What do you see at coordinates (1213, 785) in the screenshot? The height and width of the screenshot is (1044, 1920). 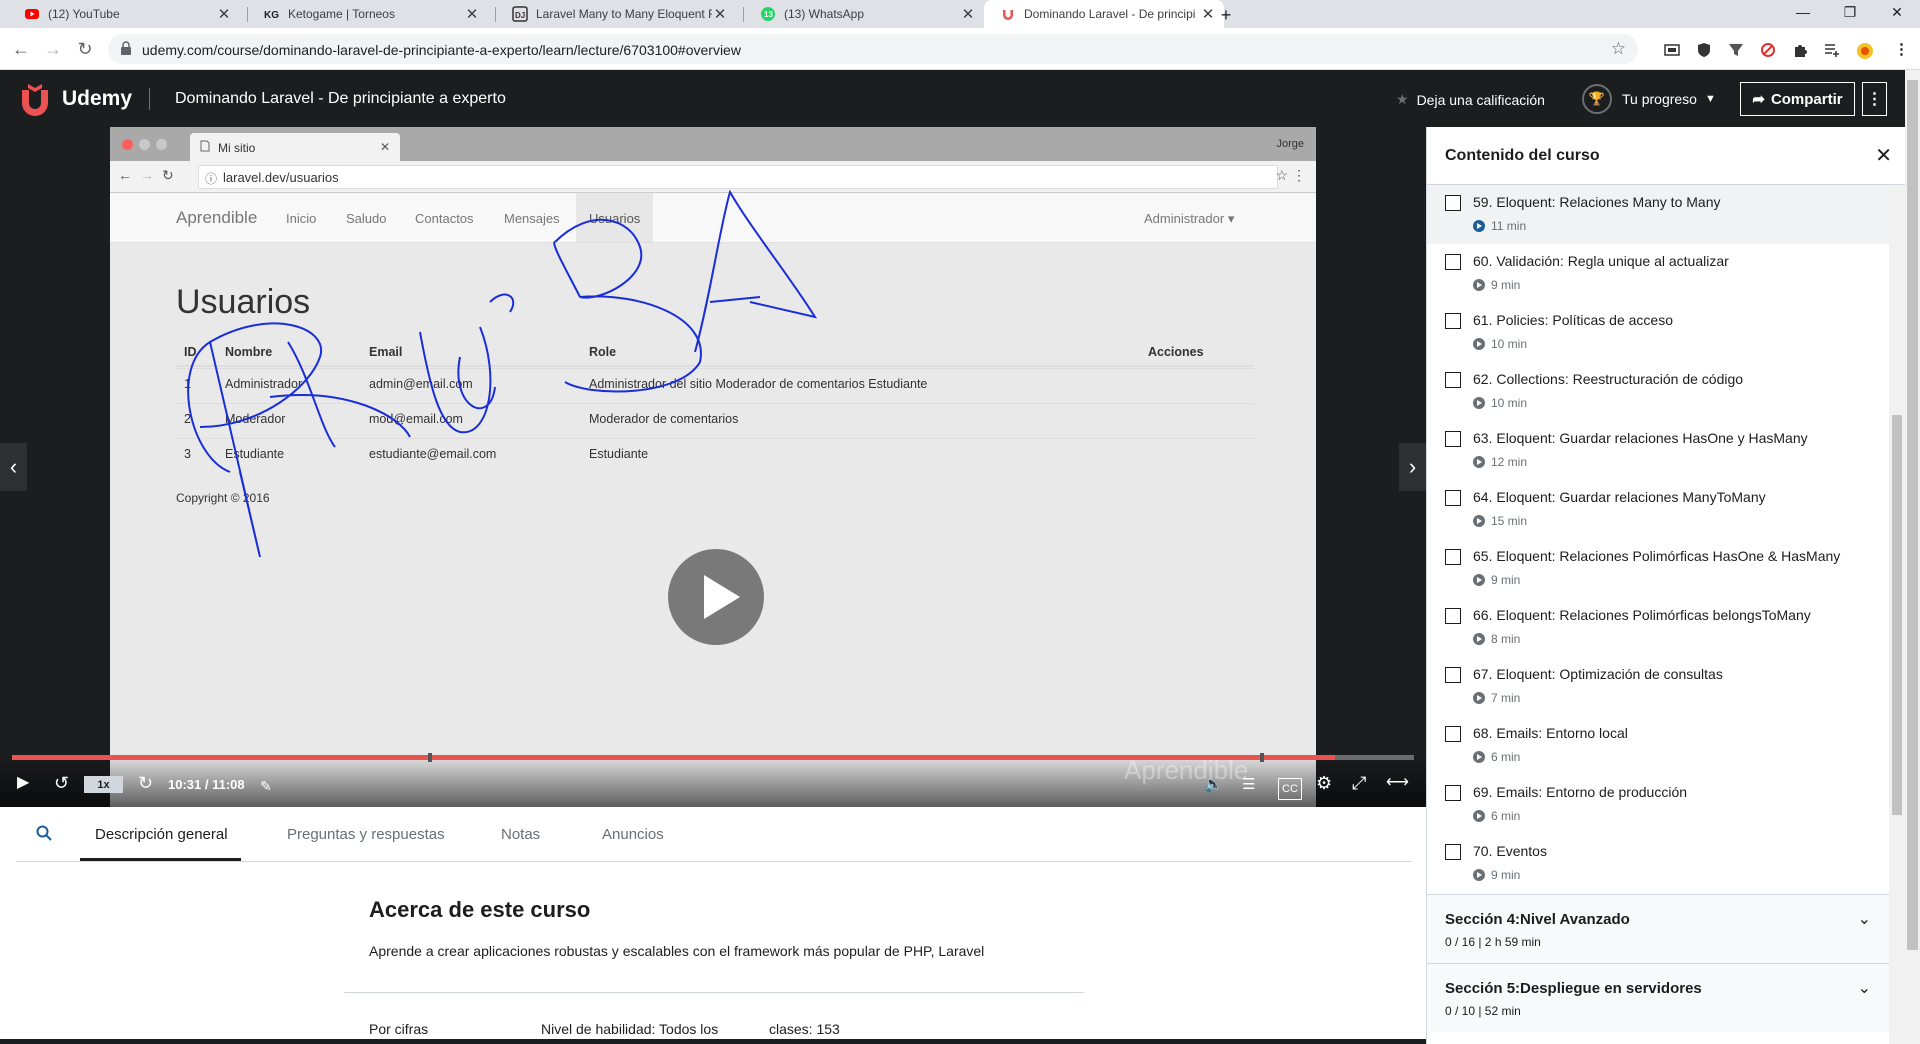 I see `volume-icon: 🔈` at bounding box center [1213, 785].